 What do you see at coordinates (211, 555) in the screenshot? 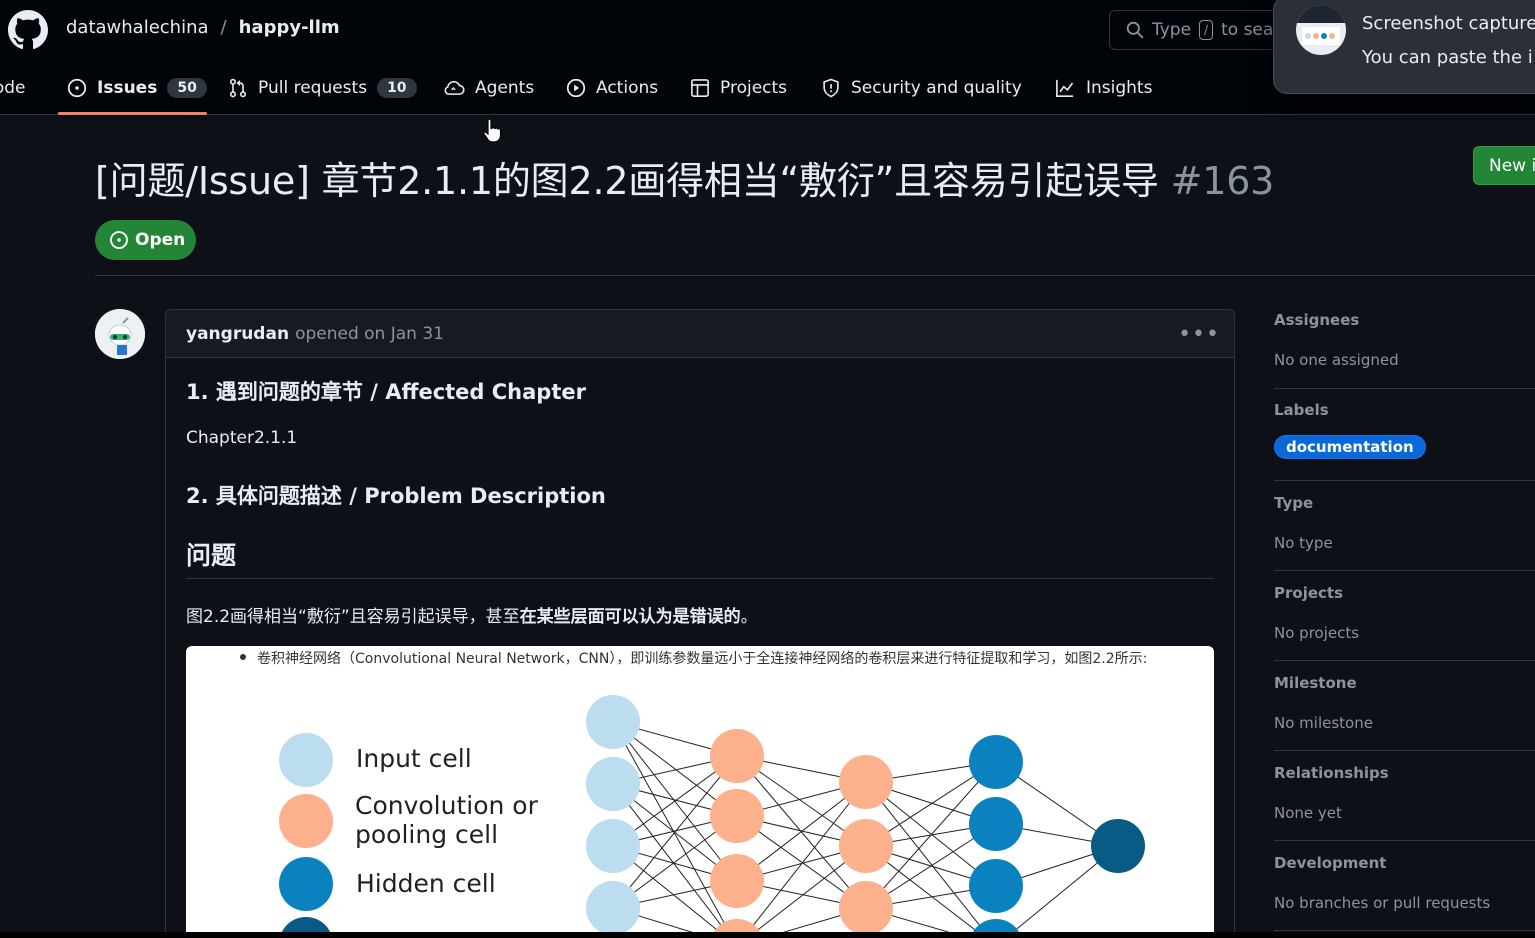
I see `heading-issue: 问题` at bounding box center [211, 555].